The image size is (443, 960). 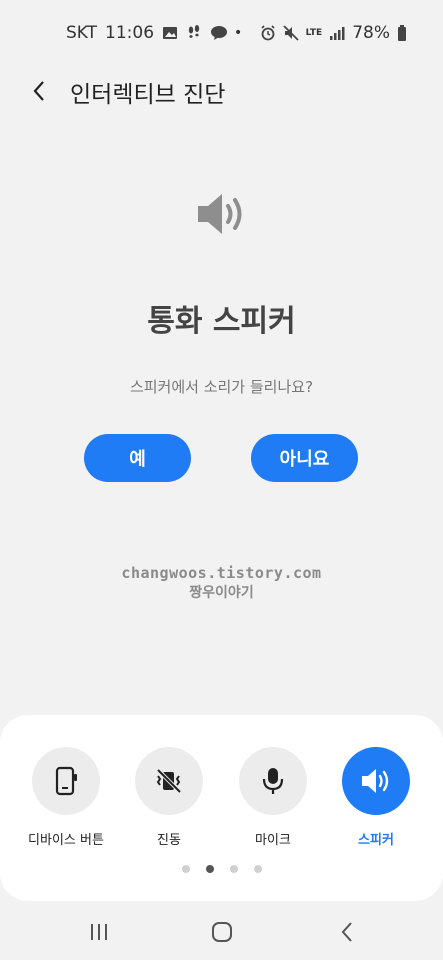 I want to click on test-item-microphone: 마이크, so click(x=273, y=797).